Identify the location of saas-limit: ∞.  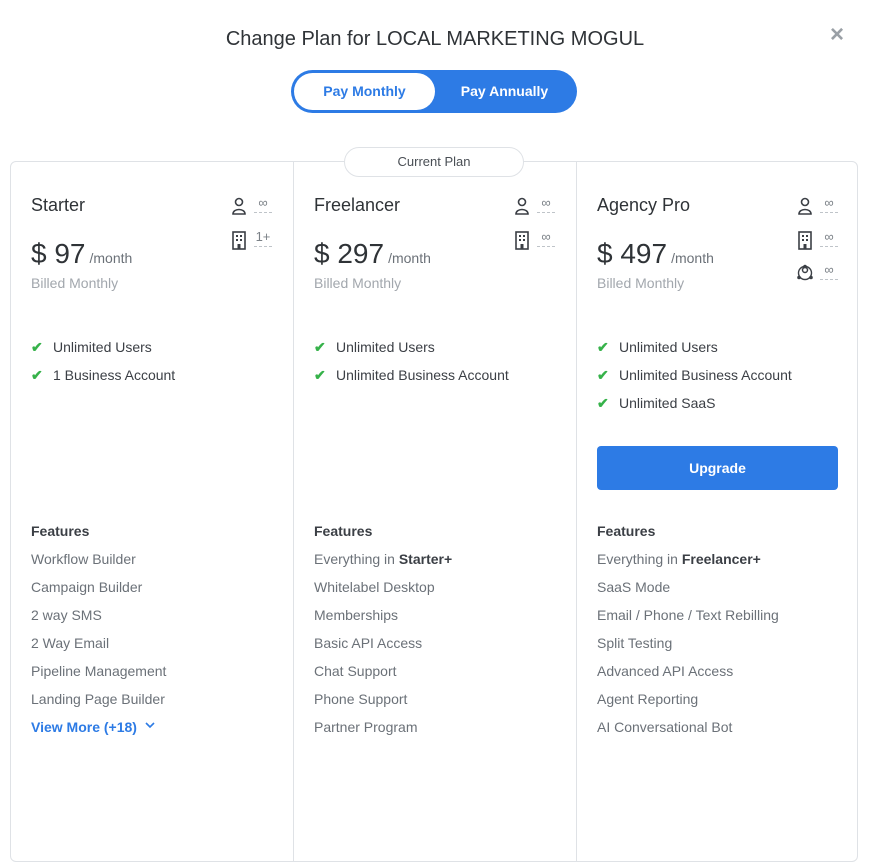
(821, 274).